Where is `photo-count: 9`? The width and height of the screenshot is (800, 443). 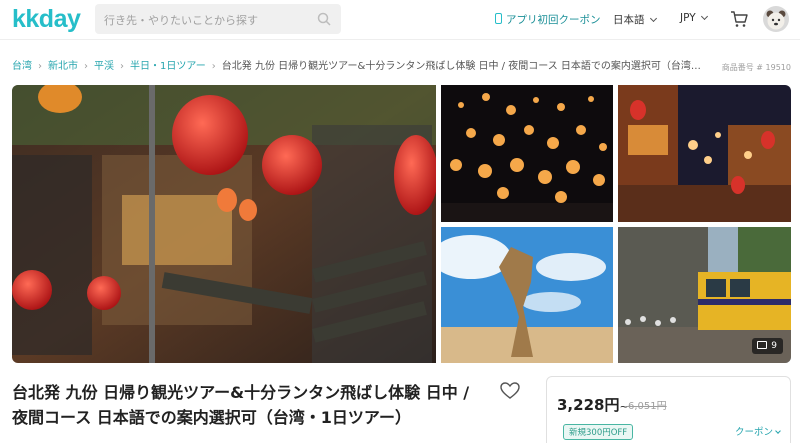
photo-count: 9 is located at coordinates (774, 346).